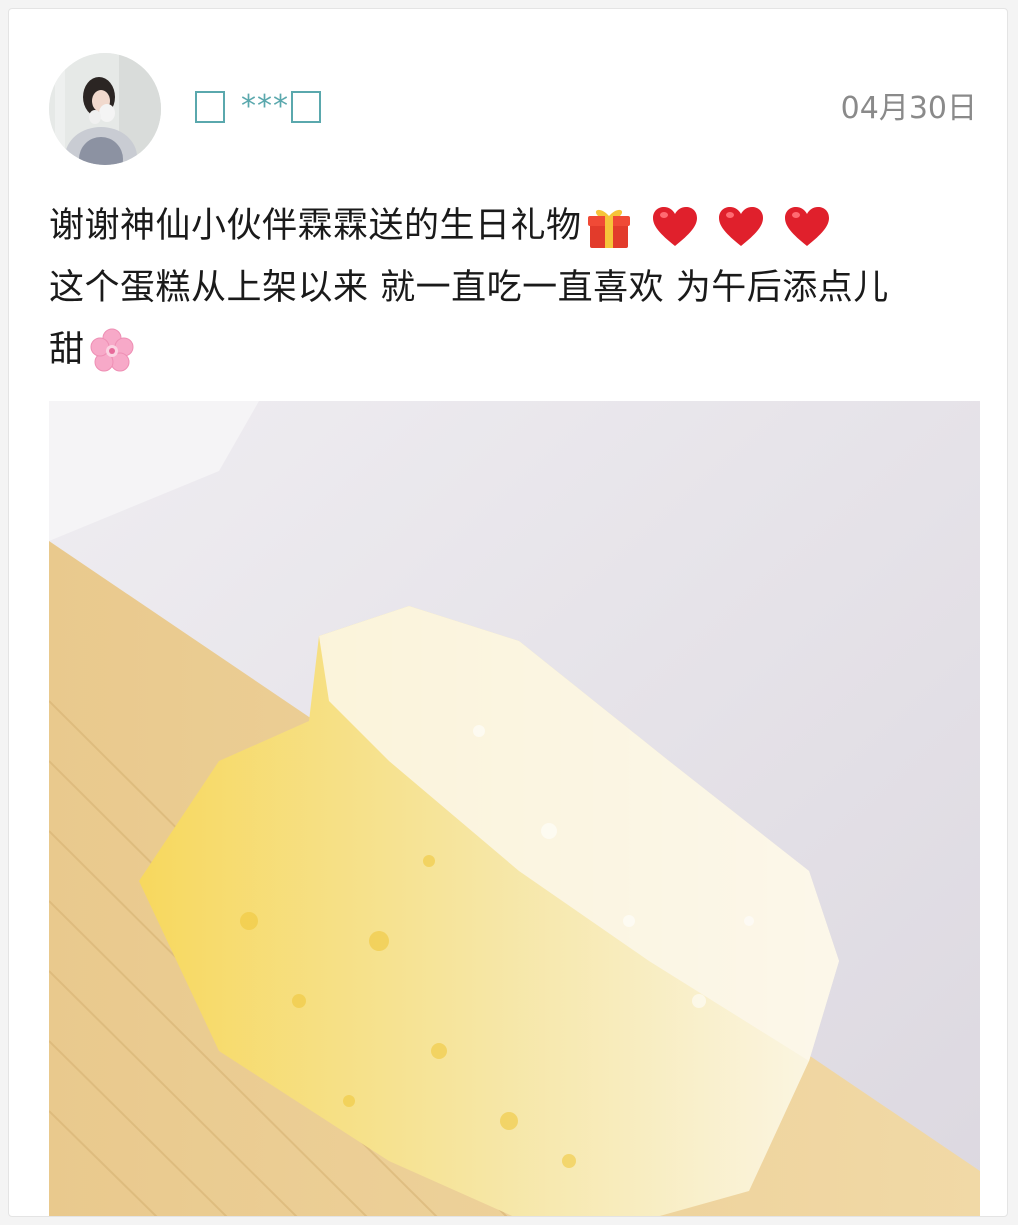 The width and height of the screenshot is (1018, 1225). I want to click on avatar-image, so click(105, 109).